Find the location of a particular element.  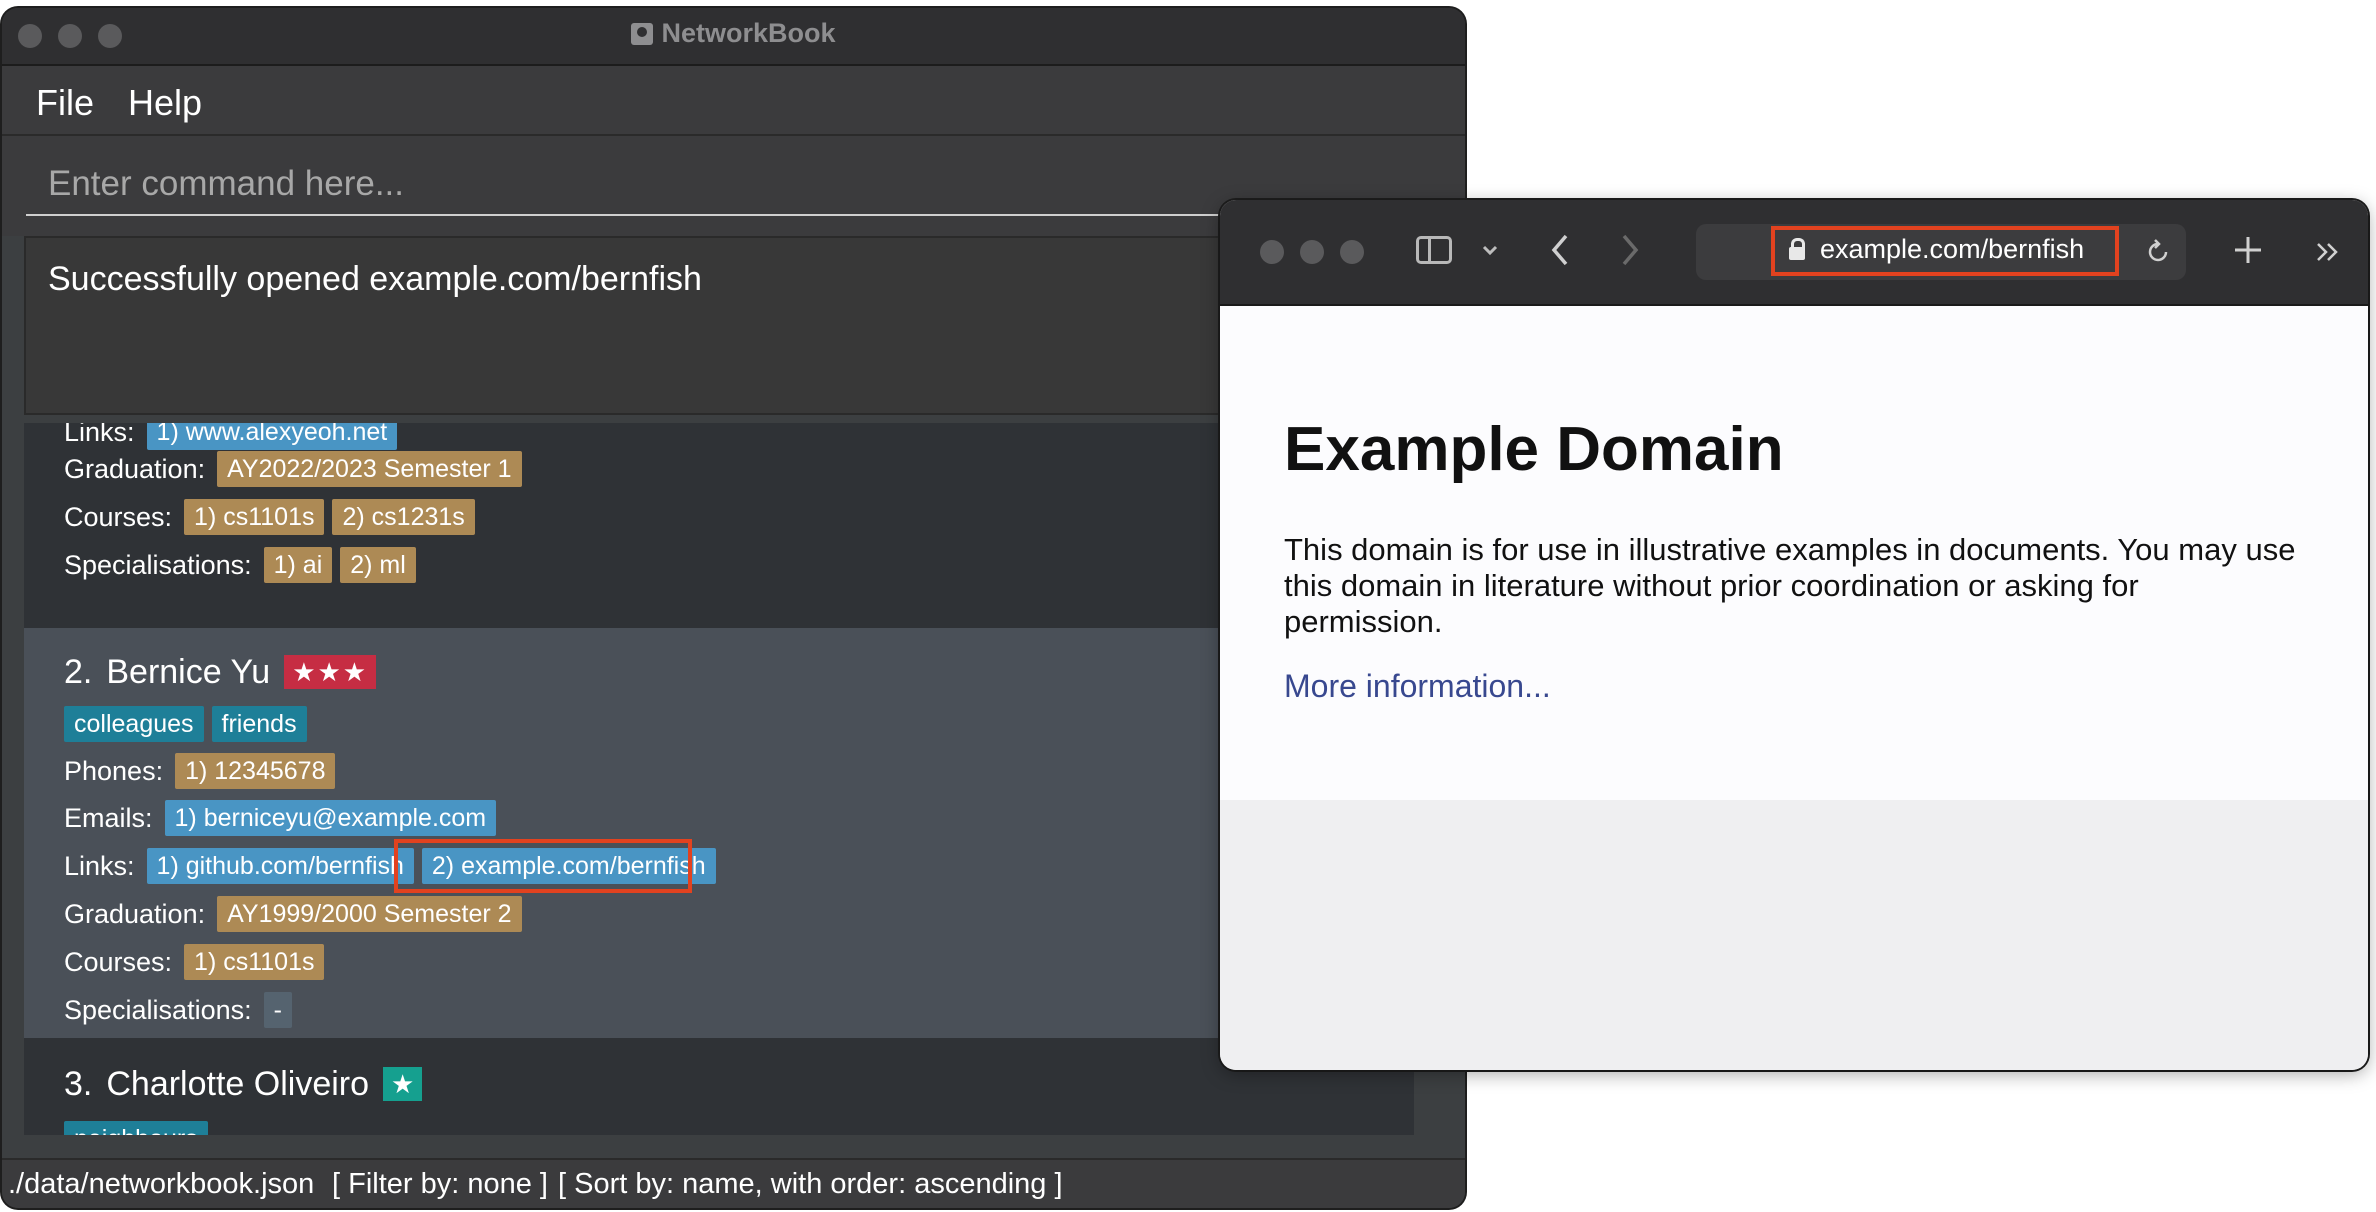

new-tab-icon is located at coordinates (2248, 250).